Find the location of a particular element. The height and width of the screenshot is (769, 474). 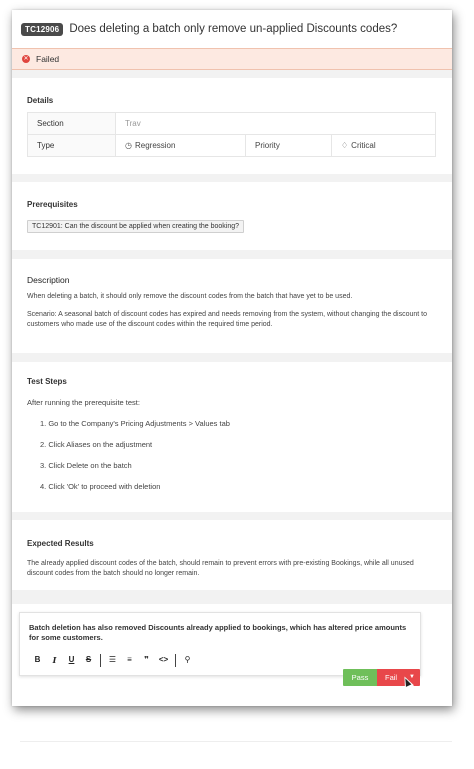

pass-button: Pass is located at coordinates (360, 677).